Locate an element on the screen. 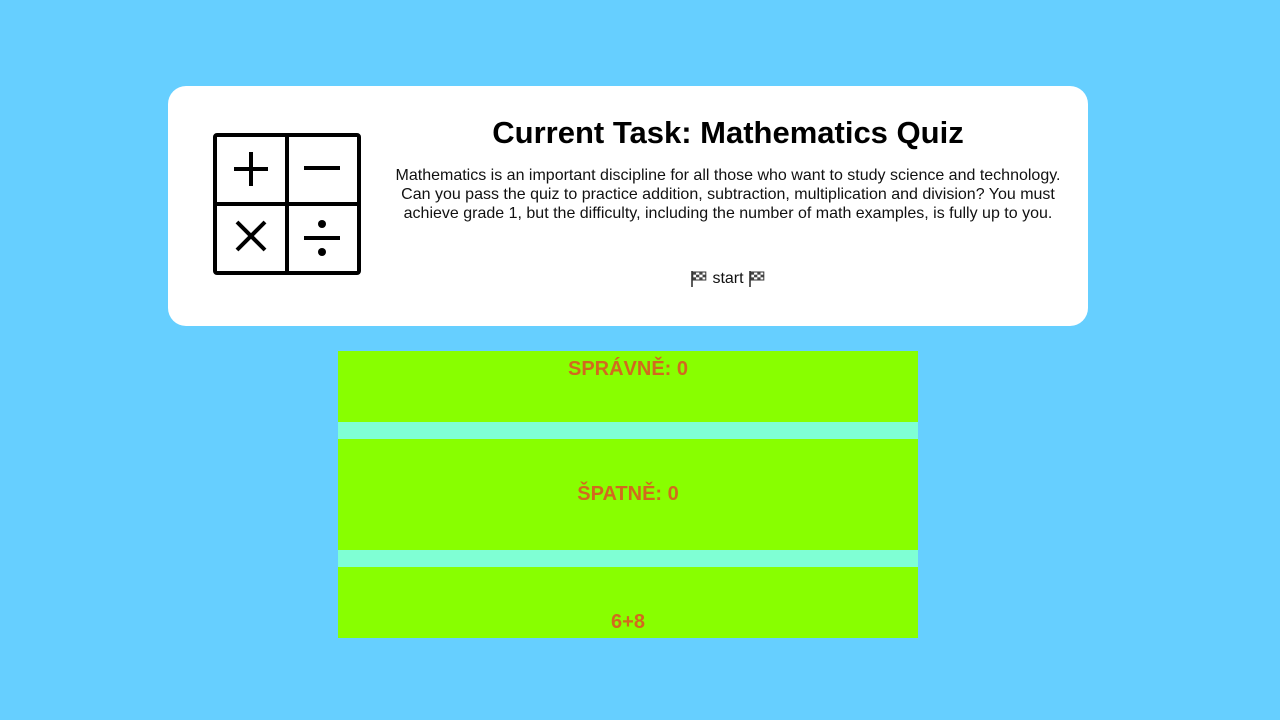 Image resolution: width=1280 pixels, height=720 pixels. start-button: start is located at coordinates (728, 279).